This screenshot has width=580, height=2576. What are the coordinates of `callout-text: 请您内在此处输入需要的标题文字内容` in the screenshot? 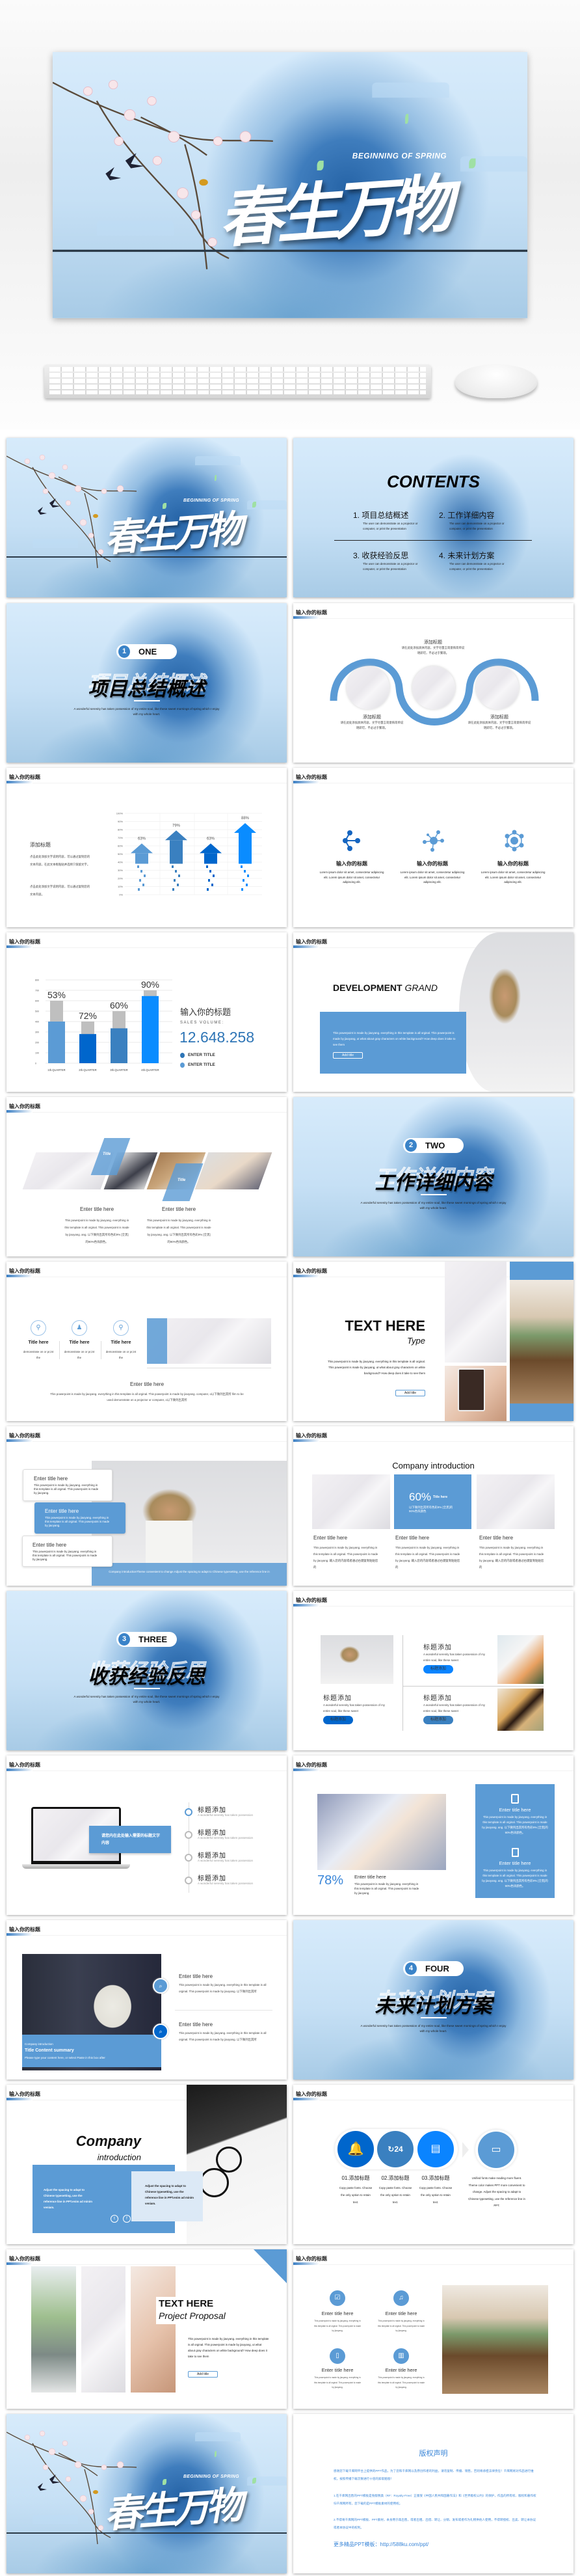 It's located at (131, 1840).